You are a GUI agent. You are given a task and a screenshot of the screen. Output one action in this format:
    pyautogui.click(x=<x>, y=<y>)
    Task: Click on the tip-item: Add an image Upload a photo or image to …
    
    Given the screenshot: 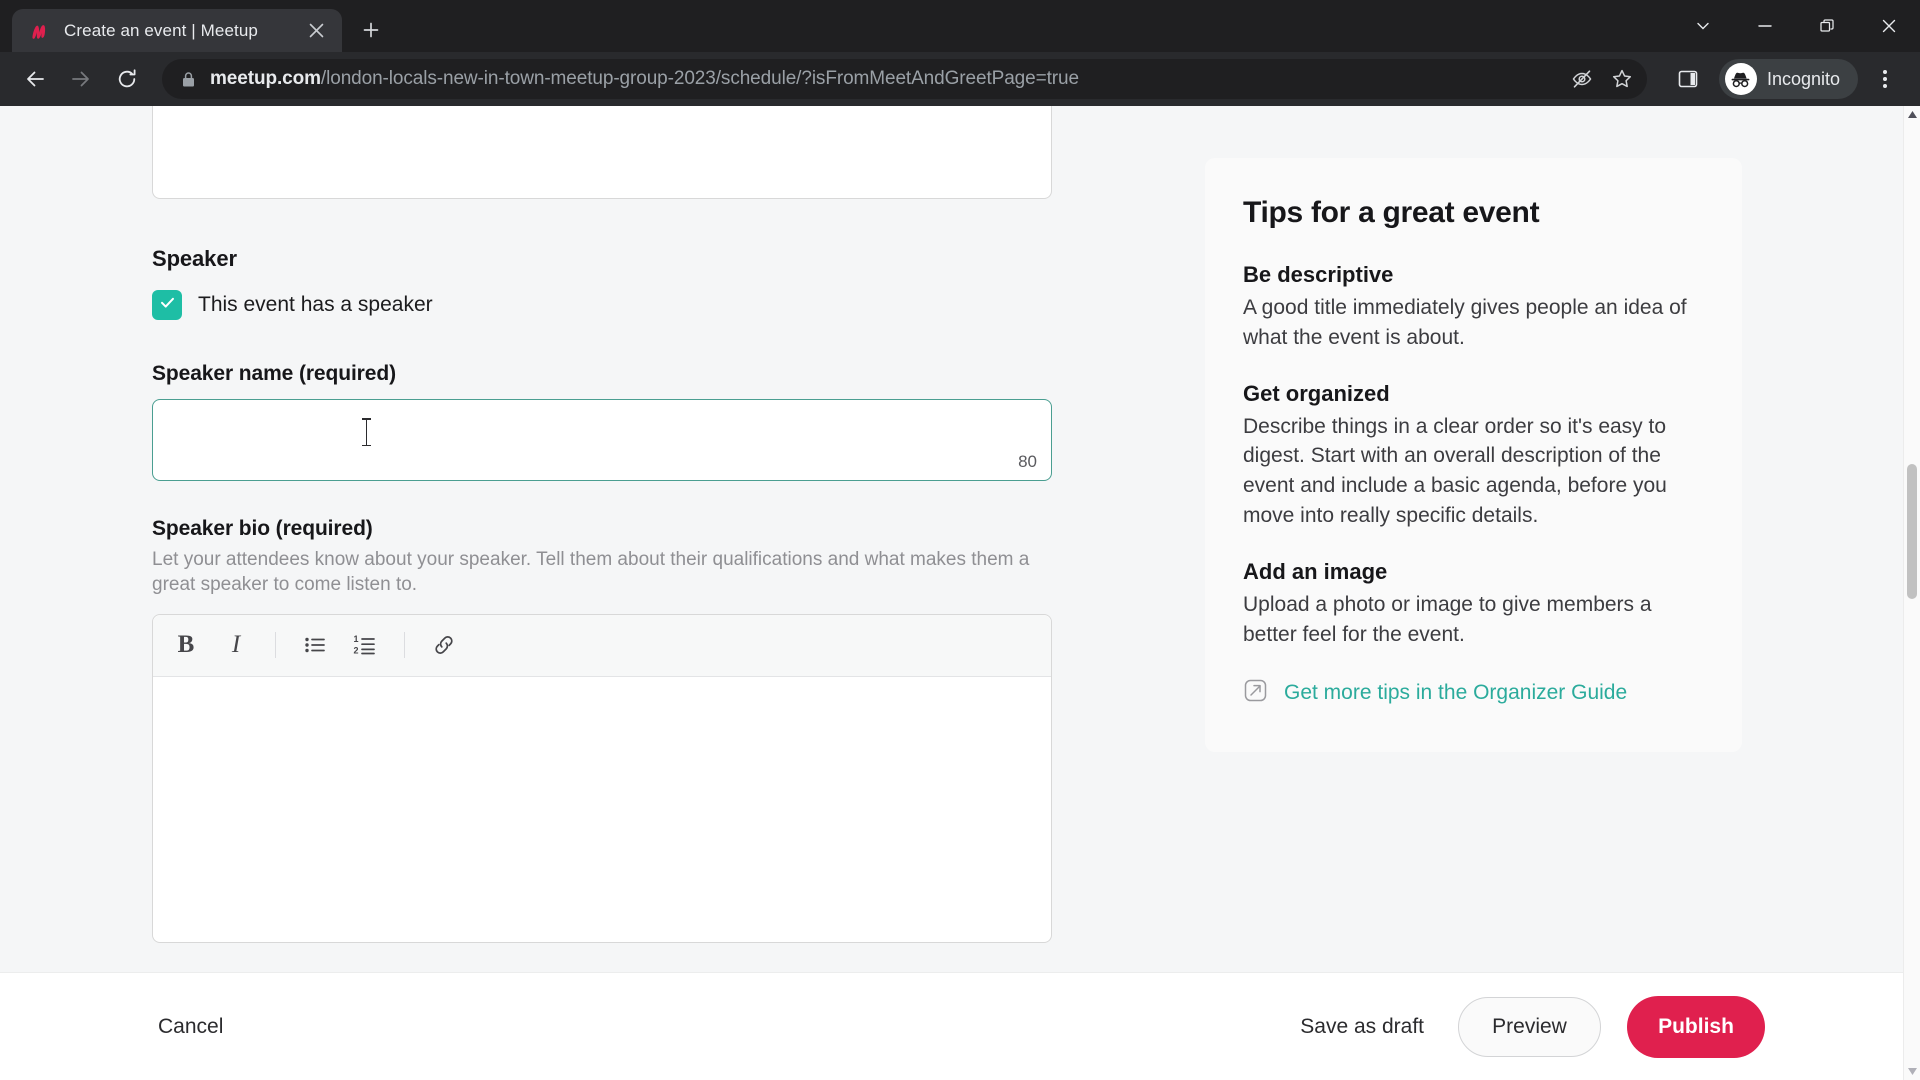 What is the action you would take?
    pyautogui.click(x=1473, y=604)
    